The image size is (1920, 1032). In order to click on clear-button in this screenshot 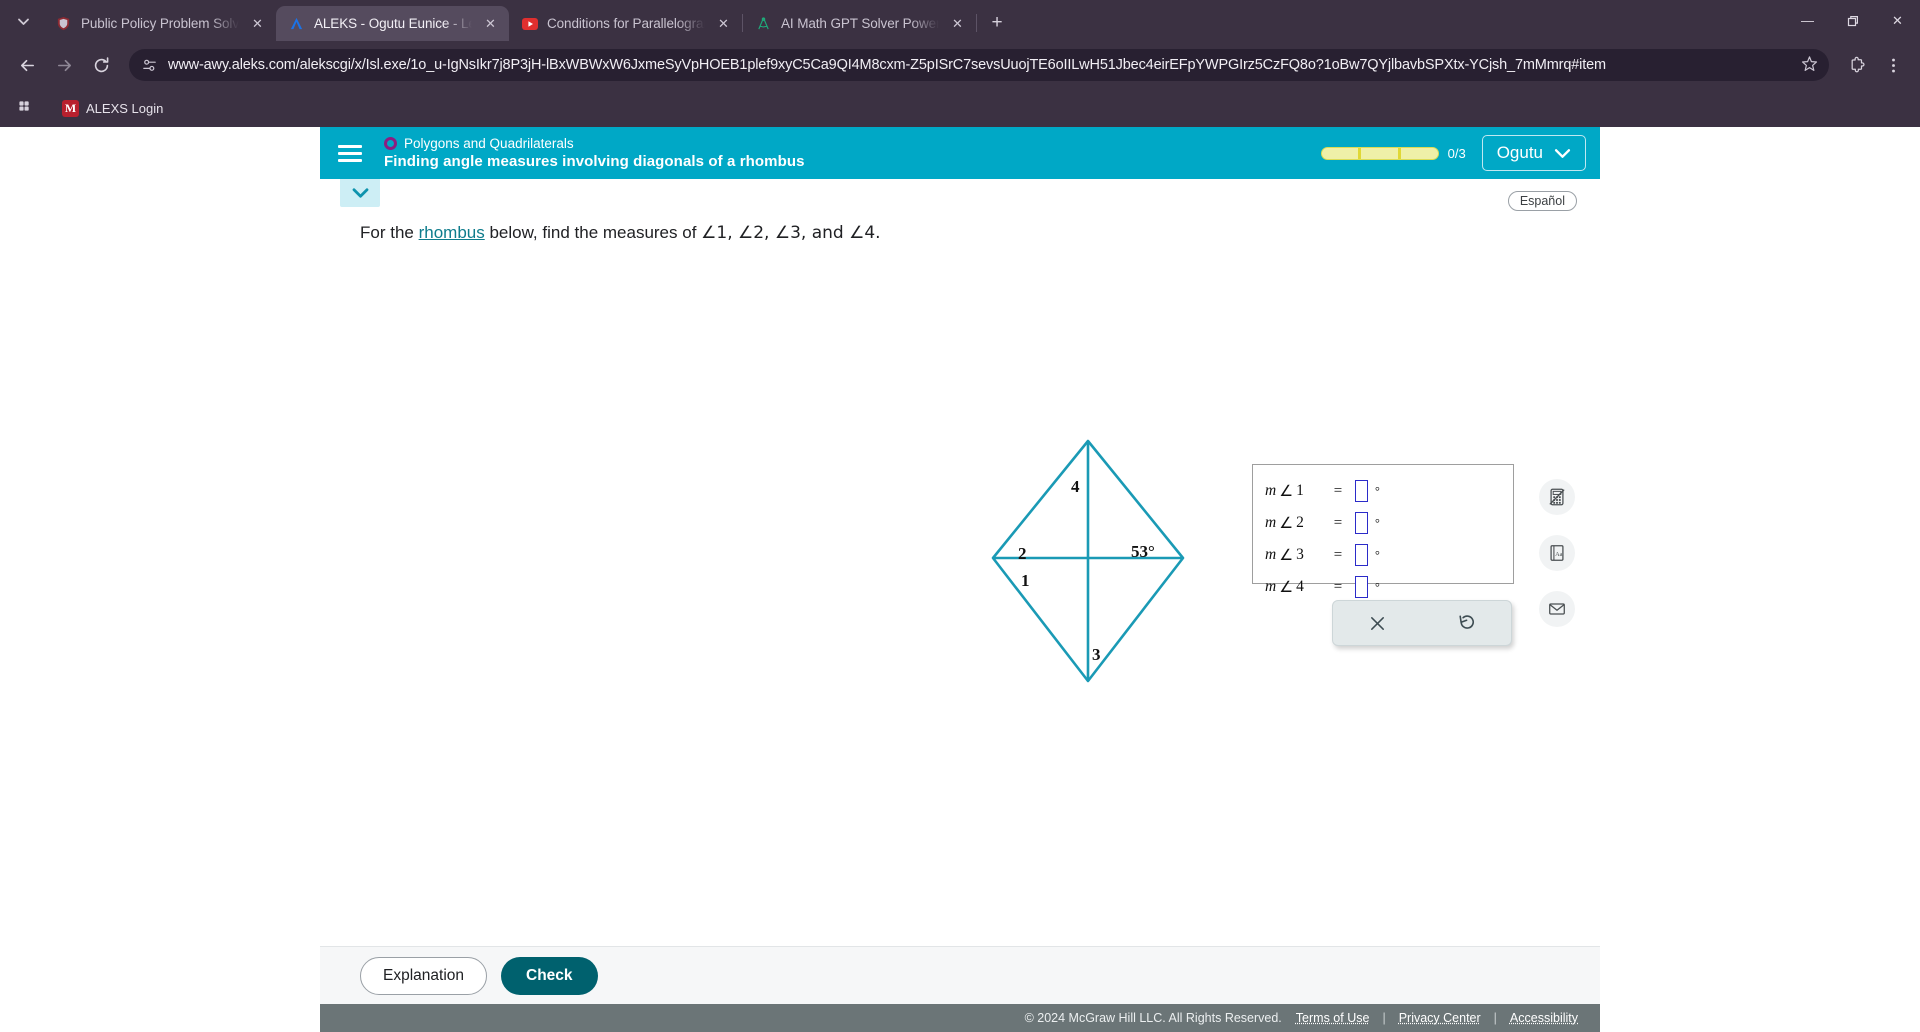, I will do `click(1377, 623)`.